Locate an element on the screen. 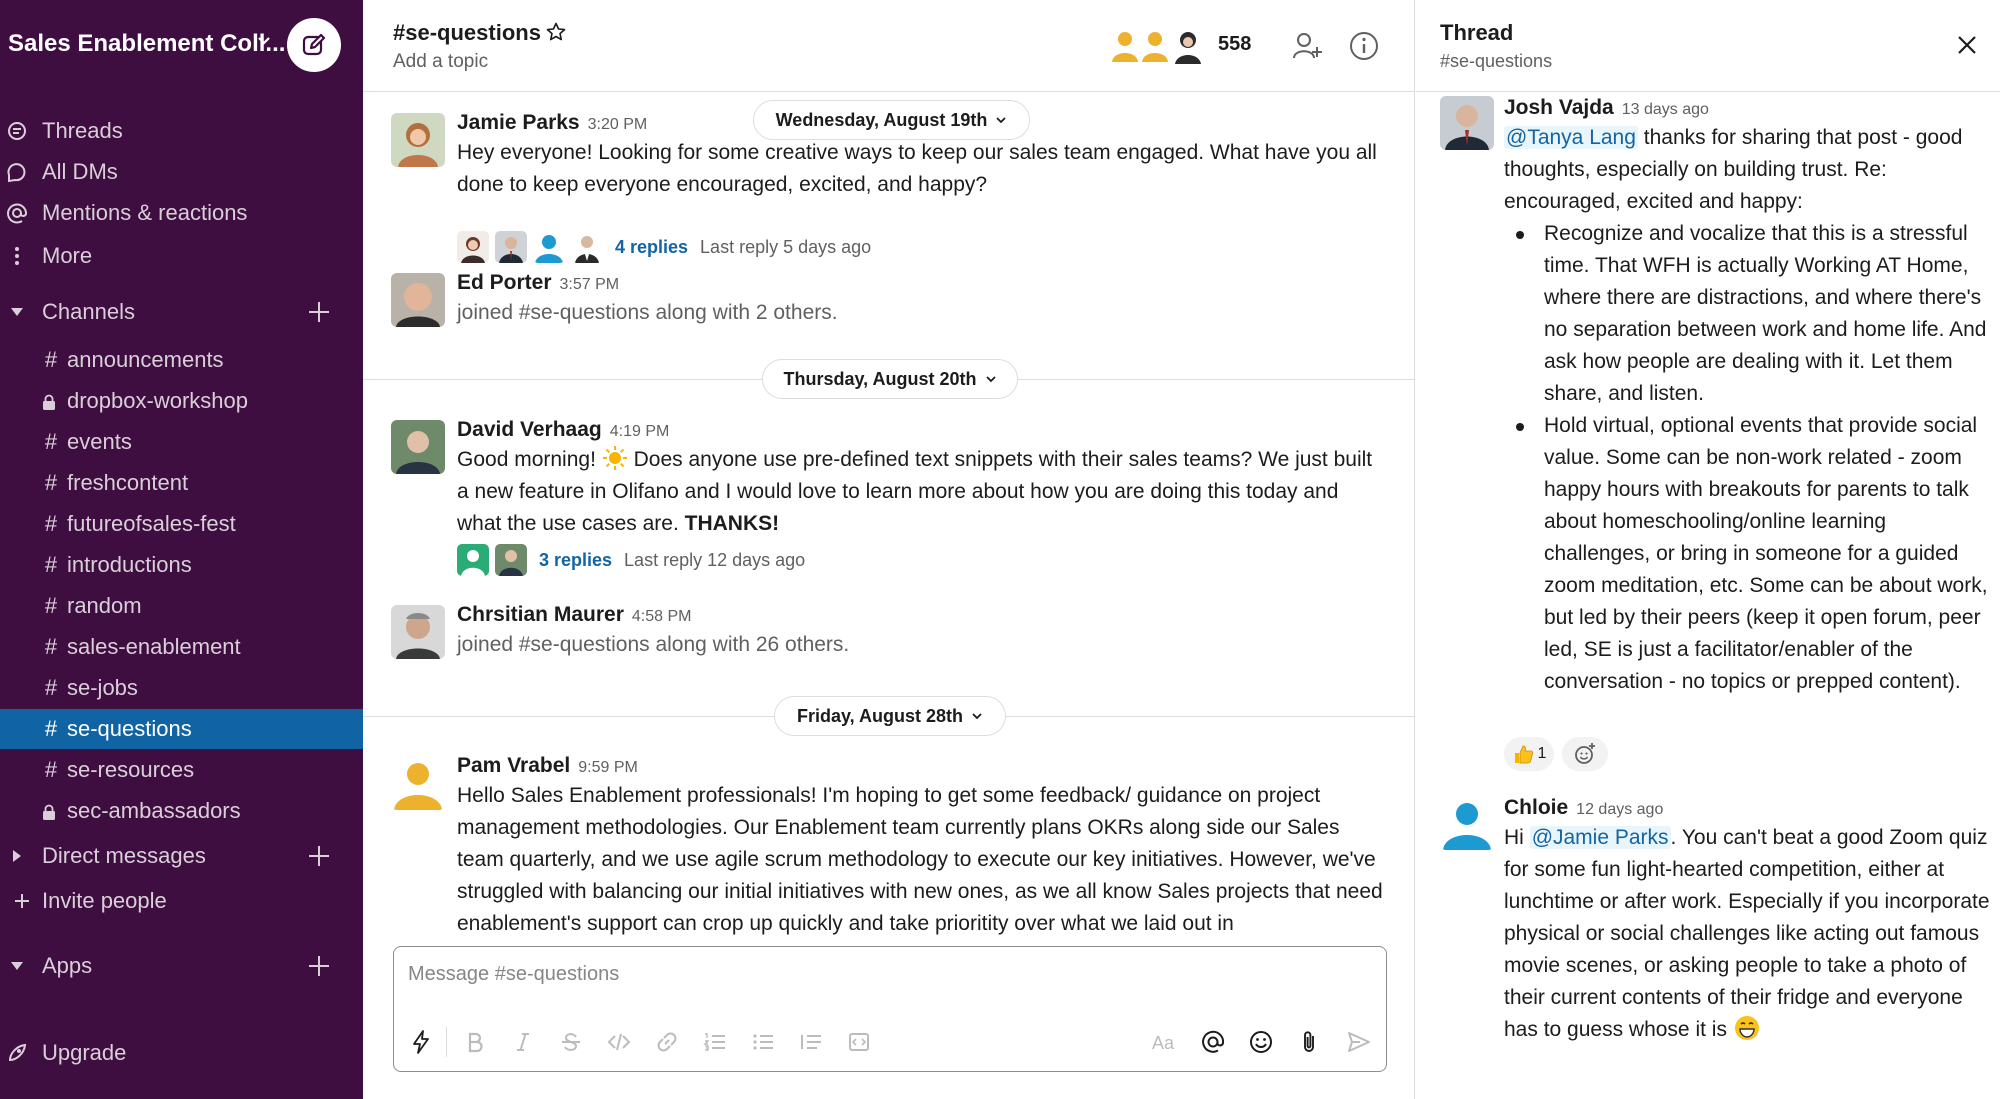  add-reaction-button is located at coordinates (1585, 754).